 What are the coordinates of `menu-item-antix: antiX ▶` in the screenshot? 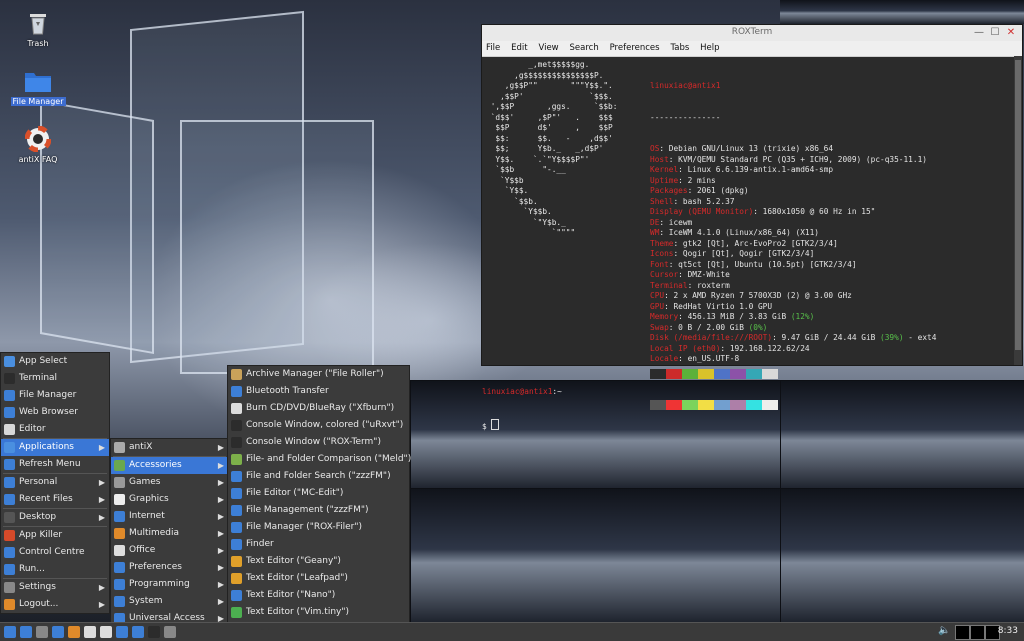 It's located at (169, 447).